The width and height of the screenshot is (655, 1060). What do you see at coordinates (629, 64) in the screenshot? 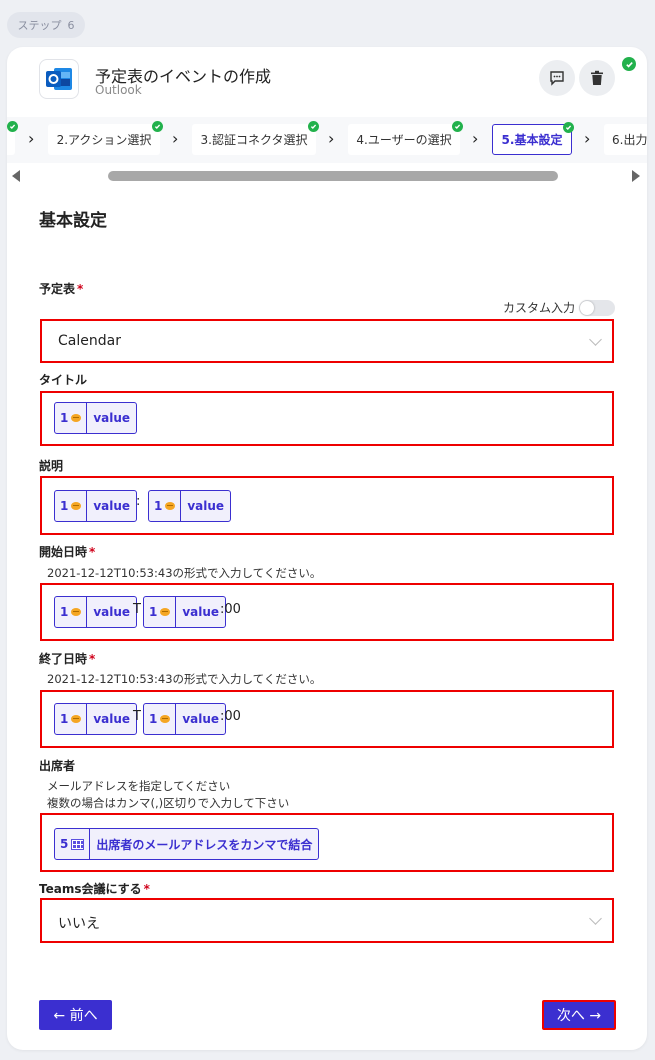
I see `status-check-icon` at bounding box center [629, 64].